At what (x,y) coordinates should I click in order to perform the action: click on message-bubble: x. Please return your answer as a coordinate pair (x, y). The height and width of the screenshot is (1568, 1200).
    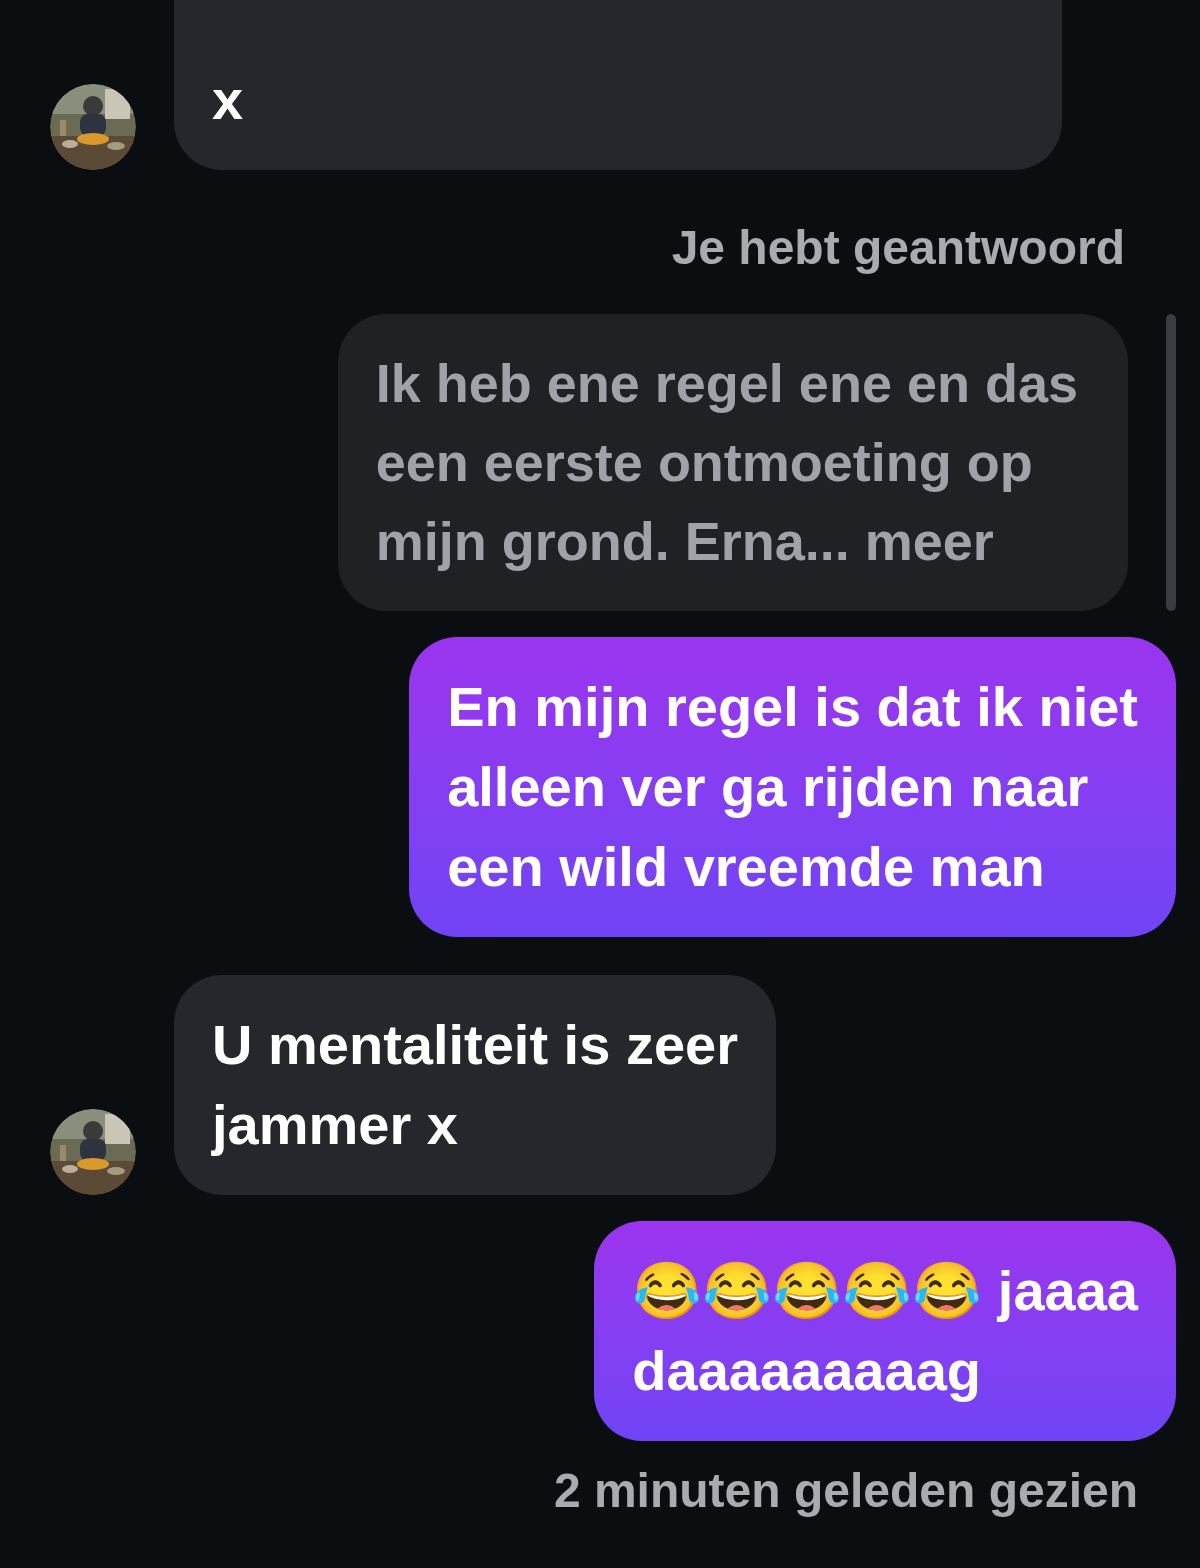
    Looking at the image, I should click on (618, 85).